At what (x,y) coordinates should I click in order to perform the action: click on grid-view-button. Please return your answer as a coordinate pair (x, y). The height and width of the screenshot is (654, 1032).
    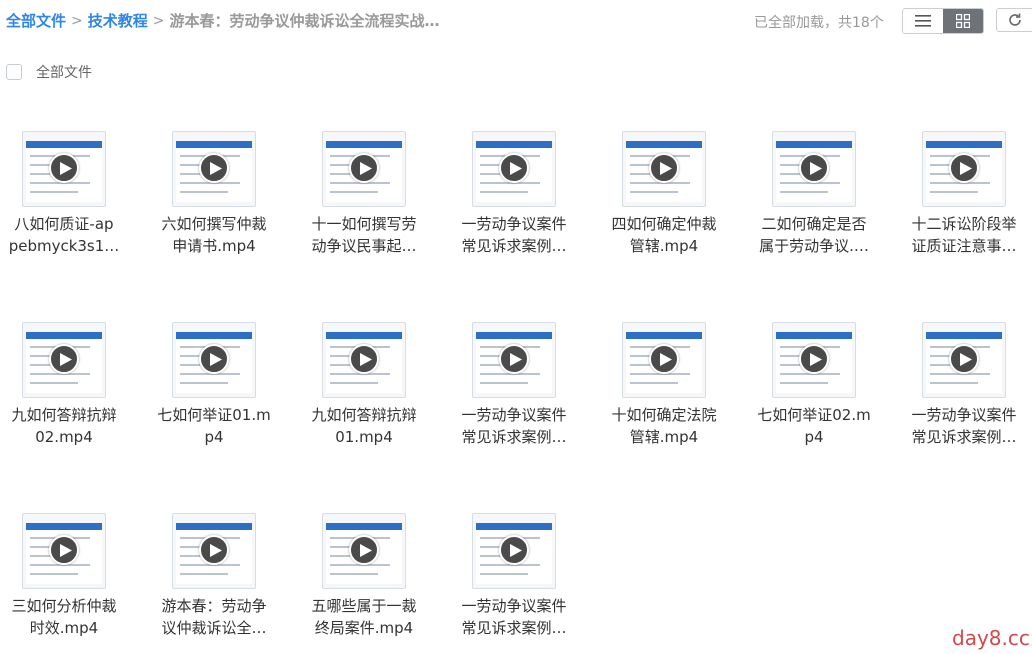
    Looking at the image, I should click on (963, 21).